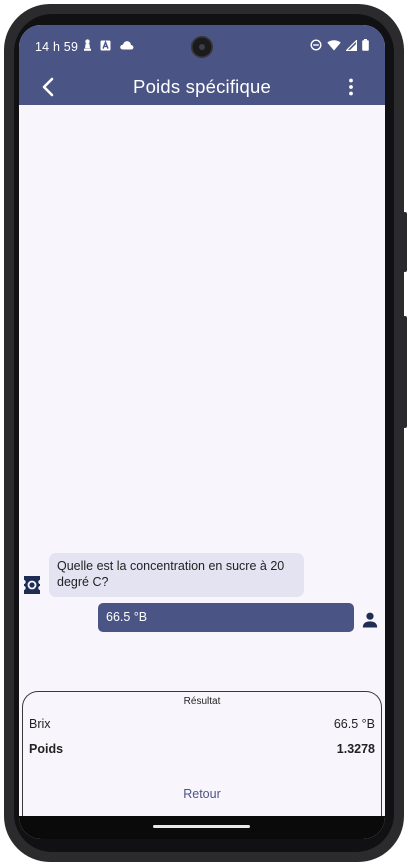 Image resolution: width=411 pixels, height=866 pixels. What do you see at coordinates (316, 45) in the screenshot?
I see `do-not-disturb-icon` at bounding box center [316, 45].